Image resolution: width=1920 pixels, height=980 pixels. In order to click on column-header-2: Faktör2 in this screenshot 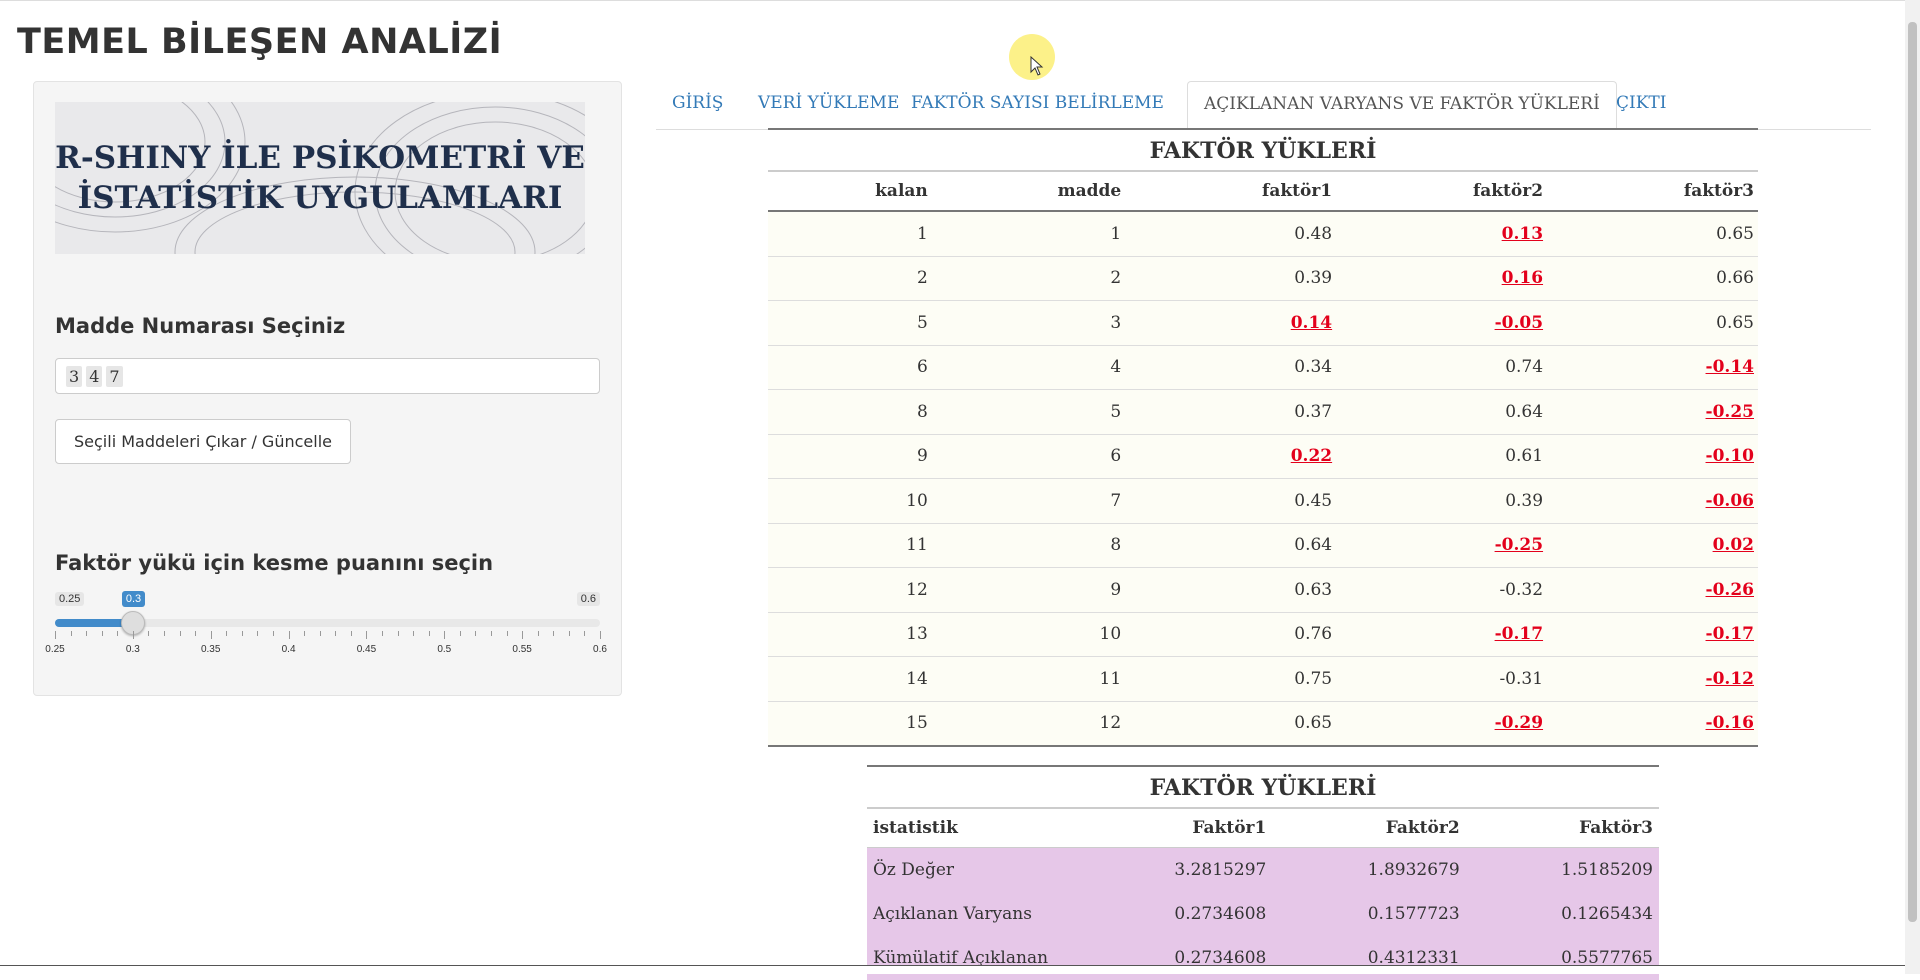, I will do `click(1368, 828)`.